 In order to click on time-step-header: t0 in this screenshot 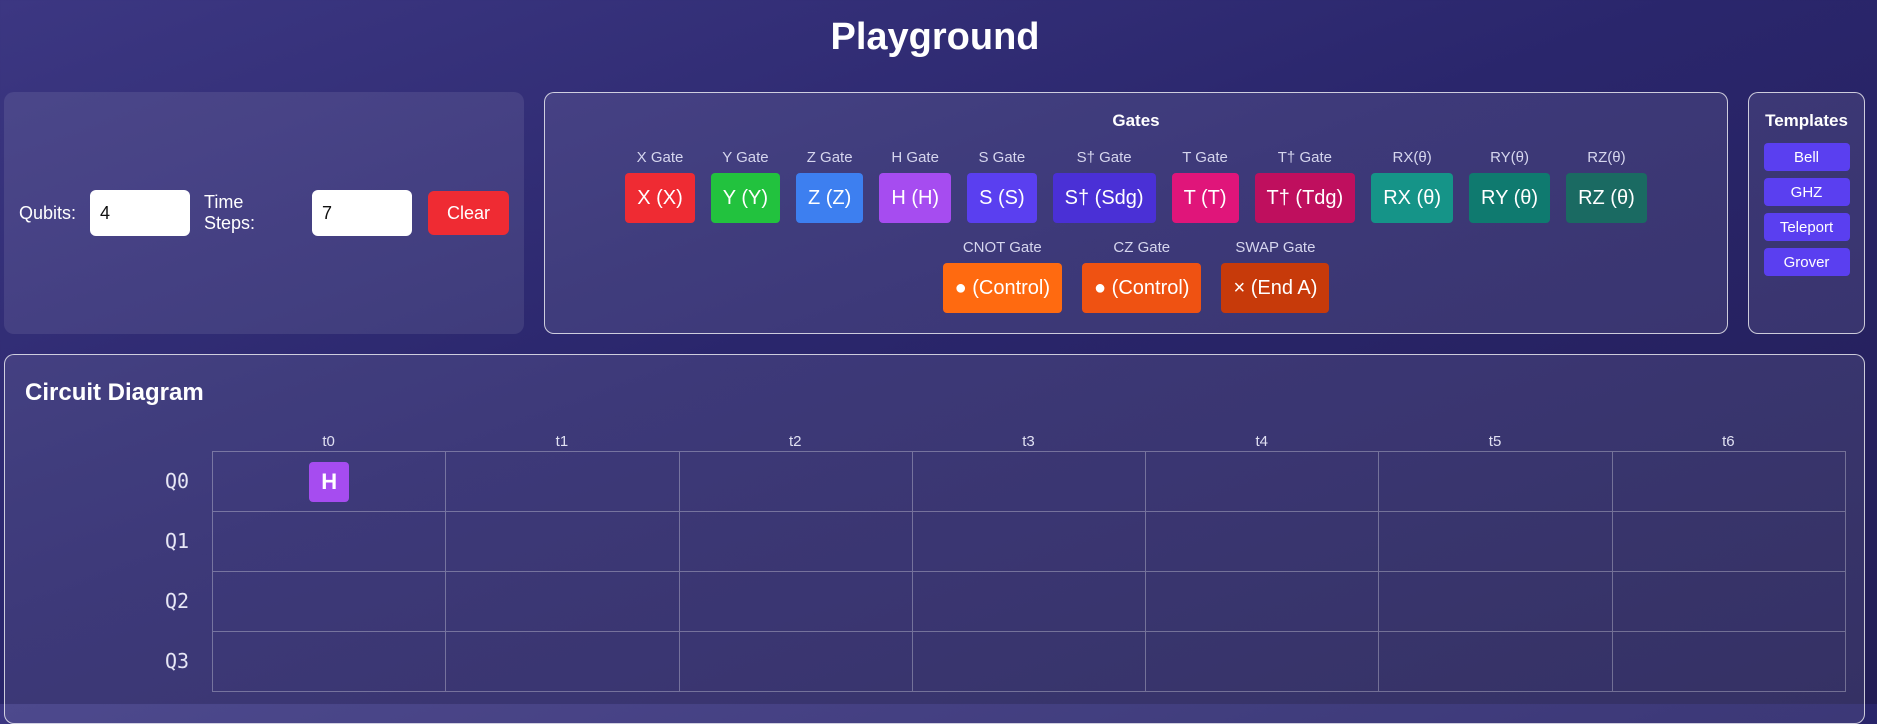, I will do `click(328, 441)`.